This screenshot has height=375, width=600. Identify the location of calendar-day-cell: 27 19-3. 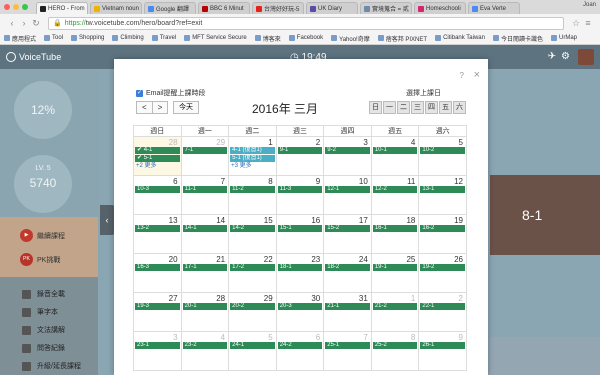
(157, 312).